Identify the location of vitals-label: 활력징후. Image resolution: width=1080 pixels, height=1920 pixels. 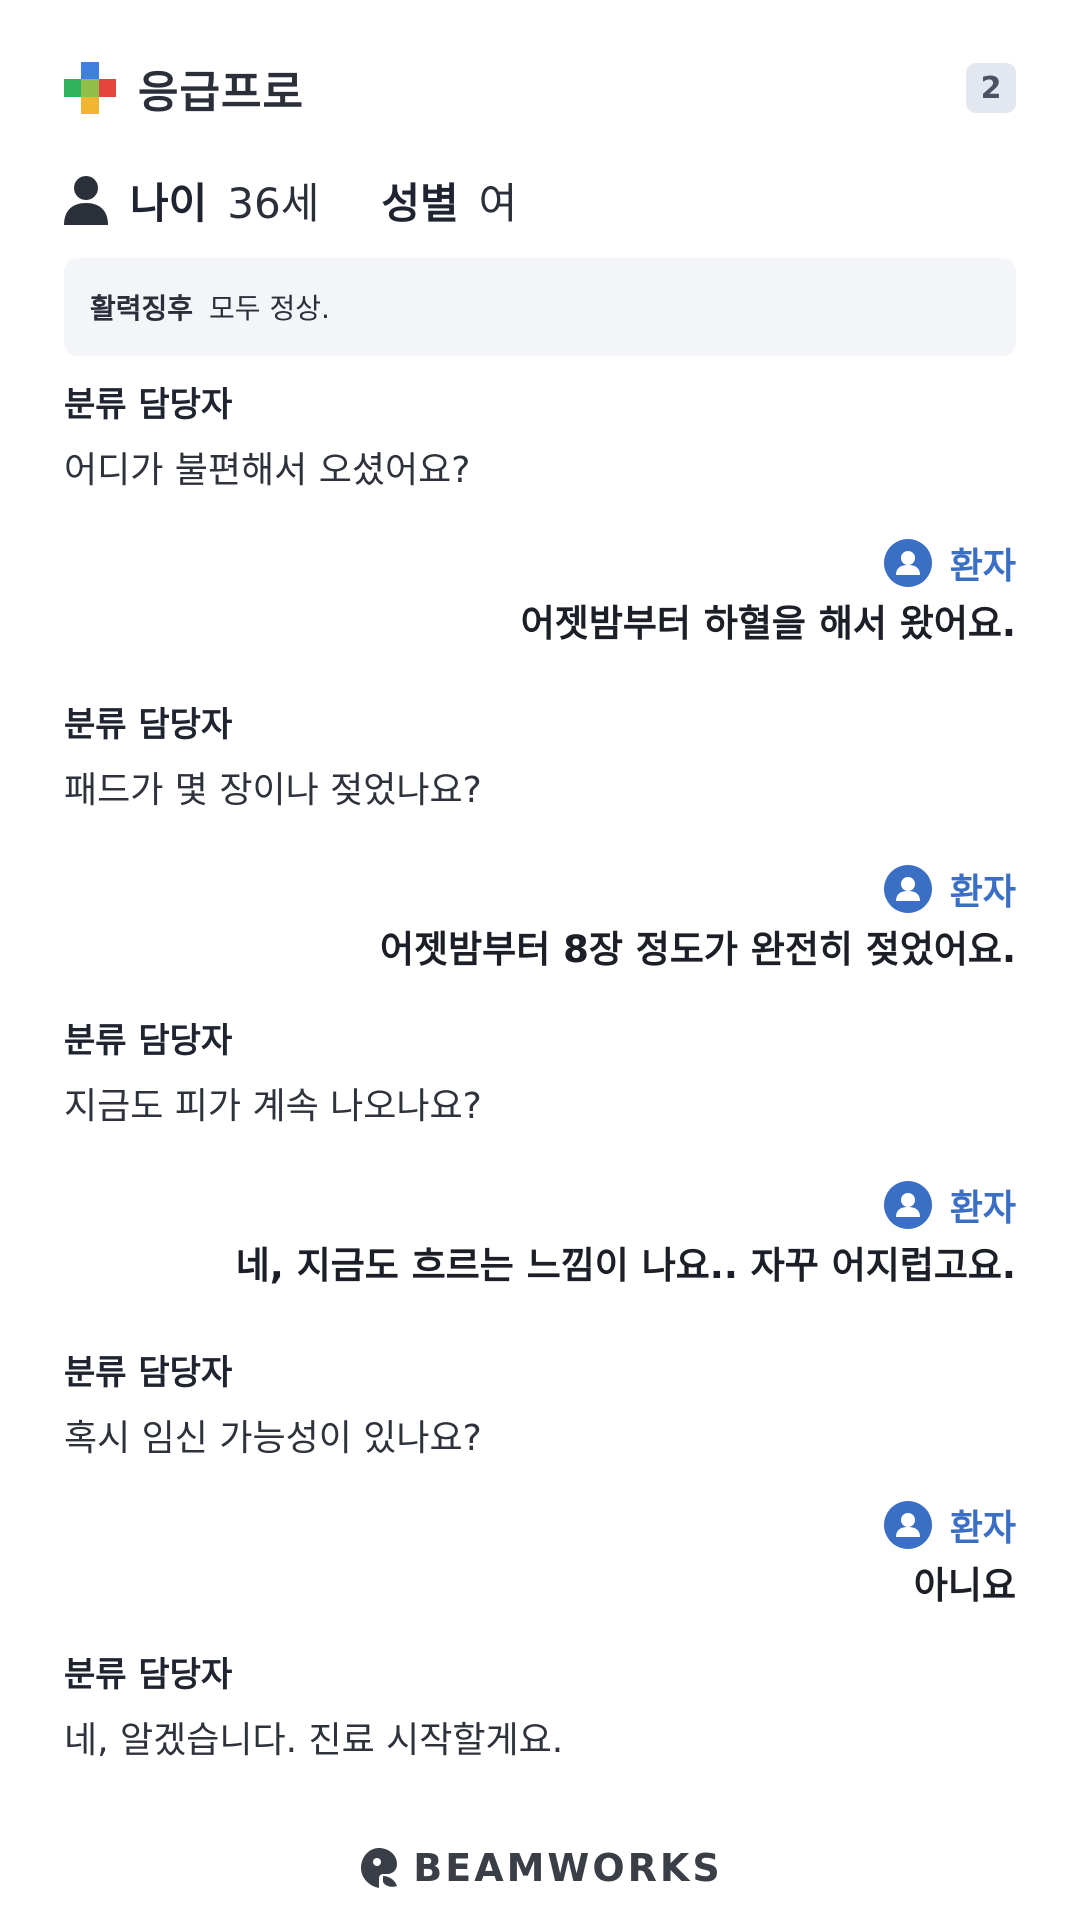
(142, 308).